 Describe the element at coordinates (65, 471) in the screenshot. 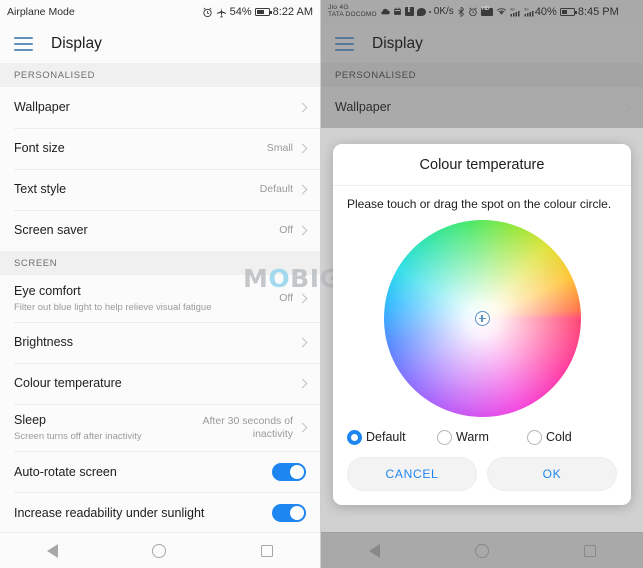

I see `row-title: Auto-rotate screen` at that location.